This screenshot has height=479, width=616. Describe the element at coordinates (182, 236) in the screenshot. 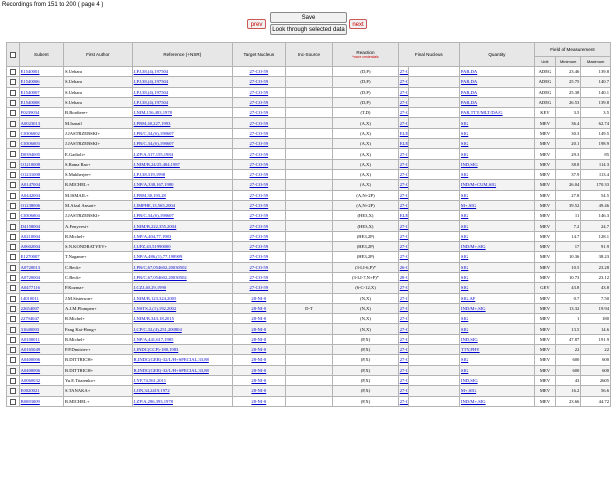

I see `reference-link: J,NP/A,404,77,1983` at that location.